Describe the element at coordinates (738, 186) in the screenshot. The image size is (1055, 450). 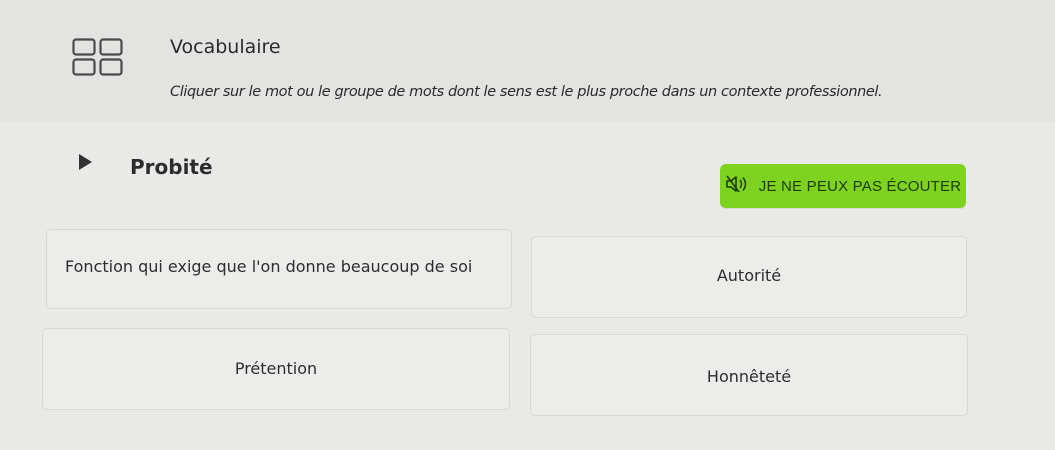
I see `speaker-muted-icon` at that location.